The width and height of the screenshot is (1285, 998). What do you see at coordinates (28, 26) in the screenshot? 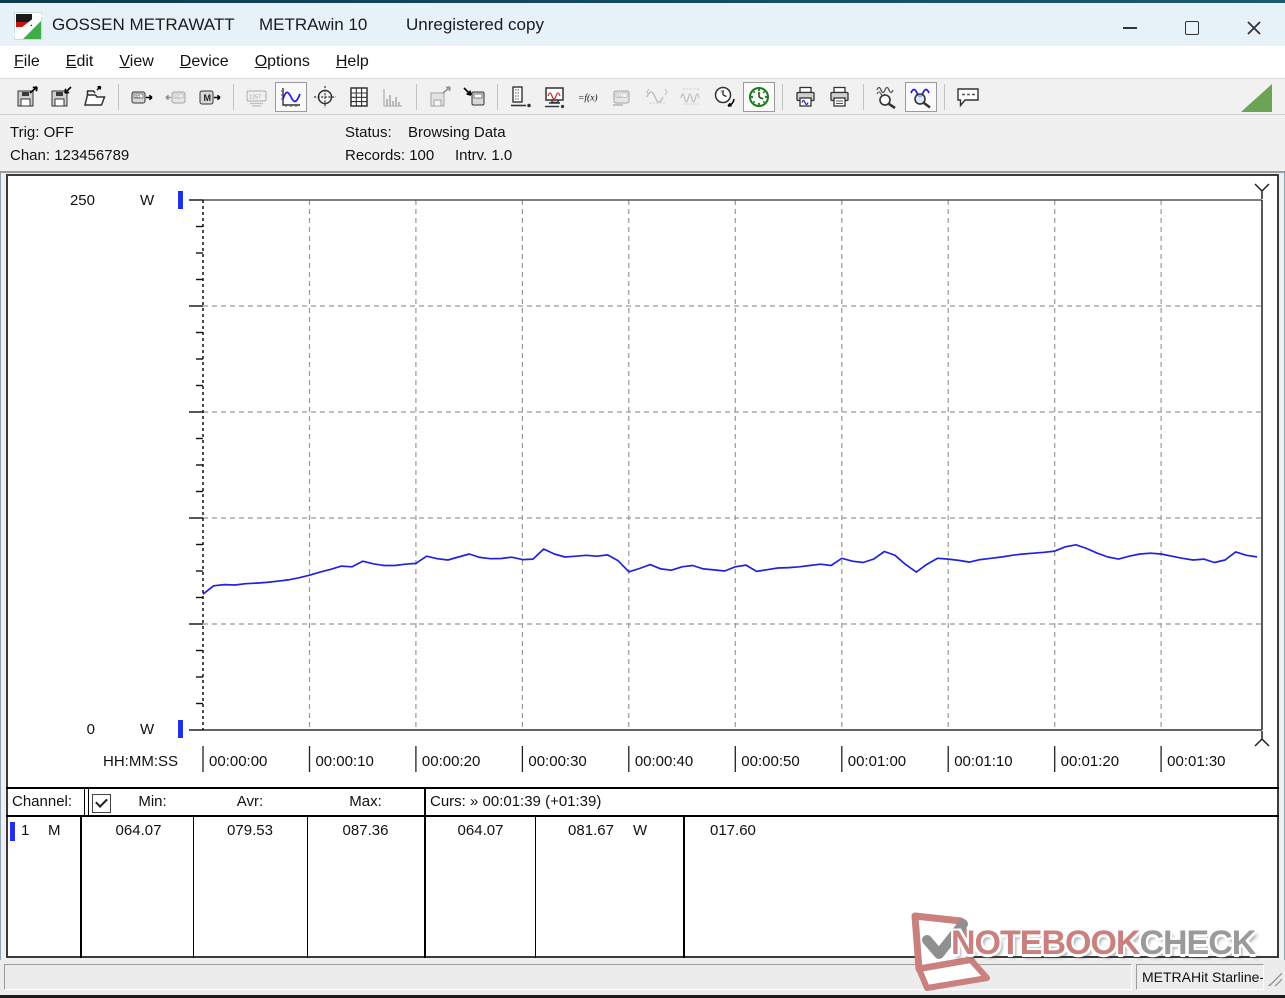
I see `app-logo-icon` at bounding box center [28, 26].